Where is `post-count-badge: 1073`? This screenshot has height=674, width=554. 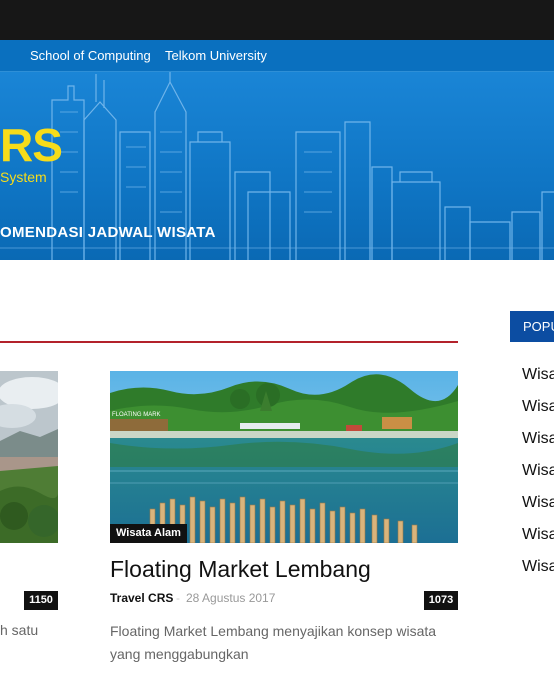
post-count-badge: 1073 is located at coordinates (441, 600).